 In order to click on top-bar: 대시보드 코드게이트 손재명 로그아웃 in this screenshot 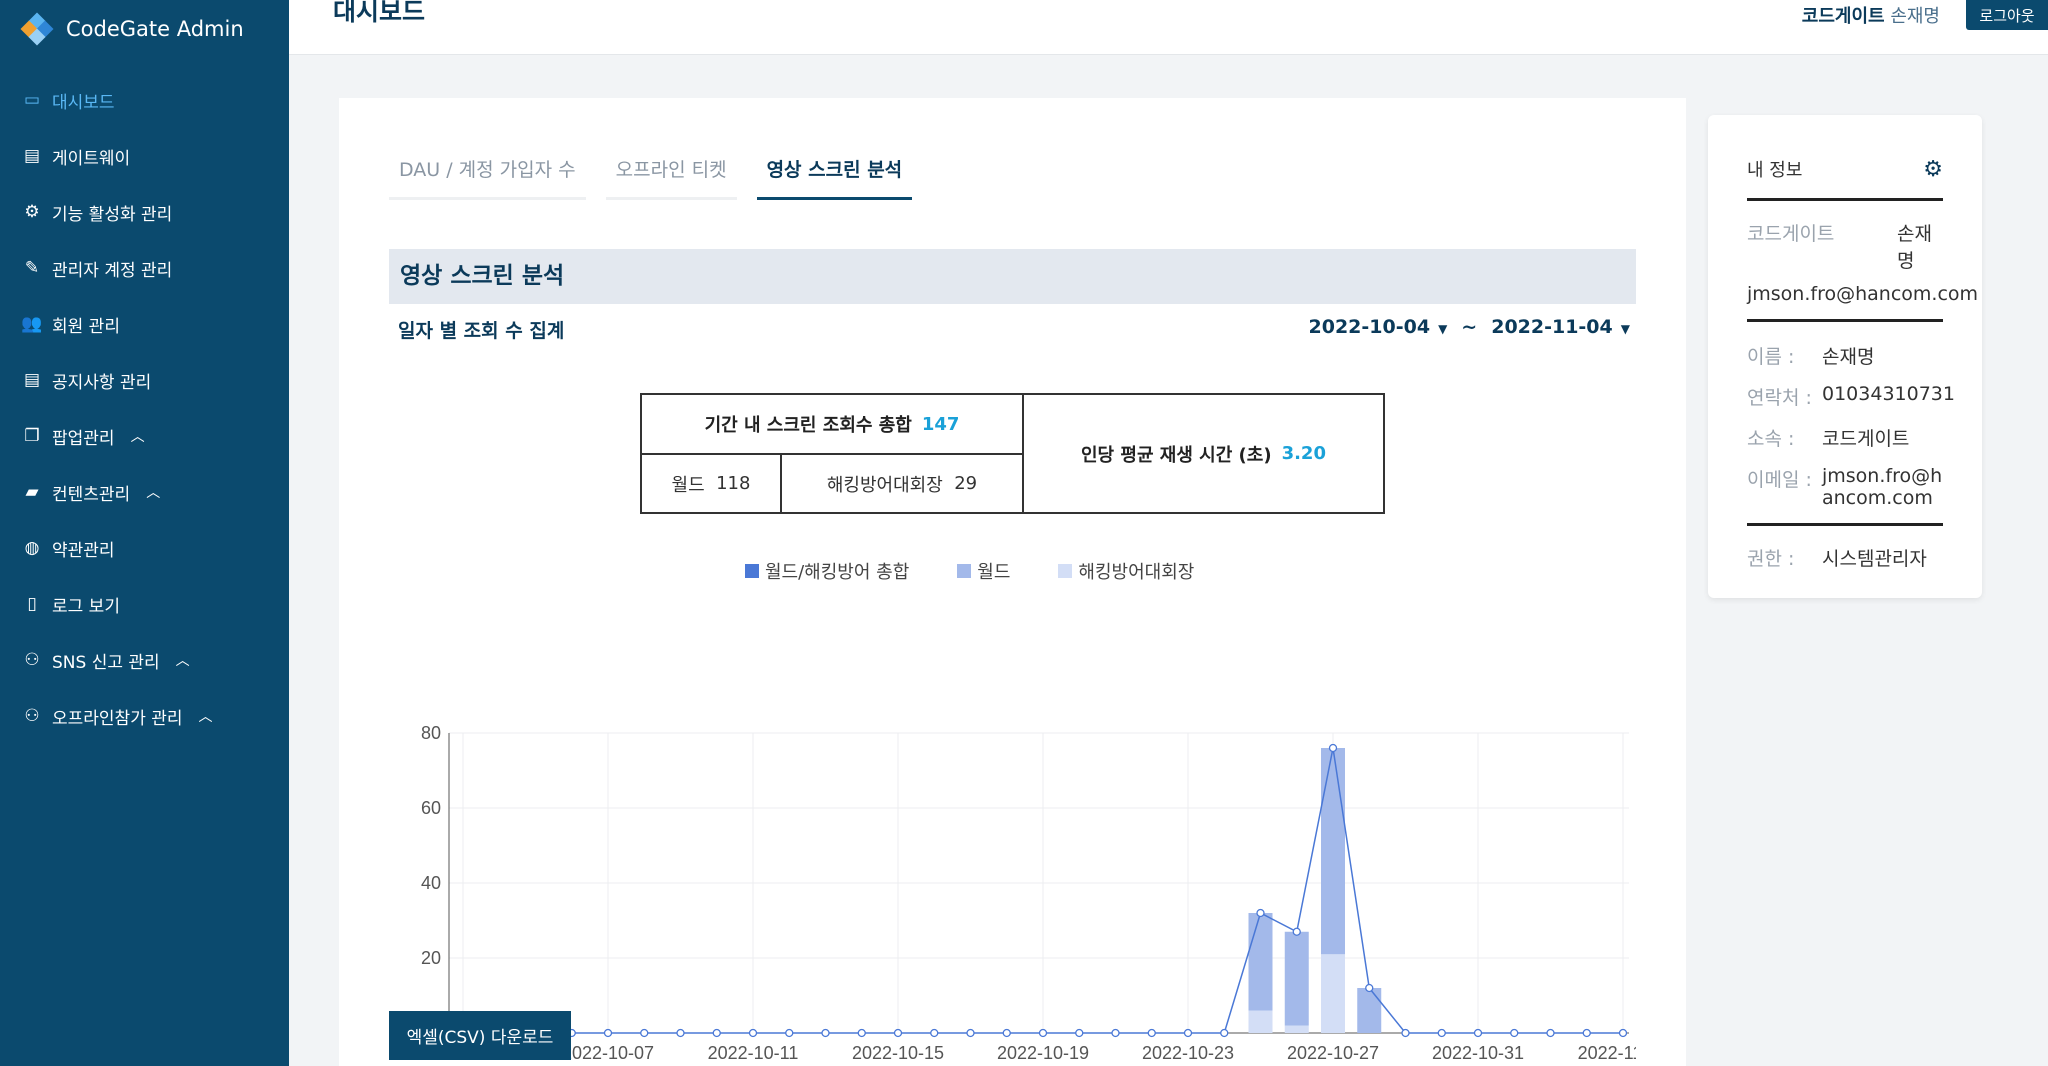, I will do `click(1168, 27)`.